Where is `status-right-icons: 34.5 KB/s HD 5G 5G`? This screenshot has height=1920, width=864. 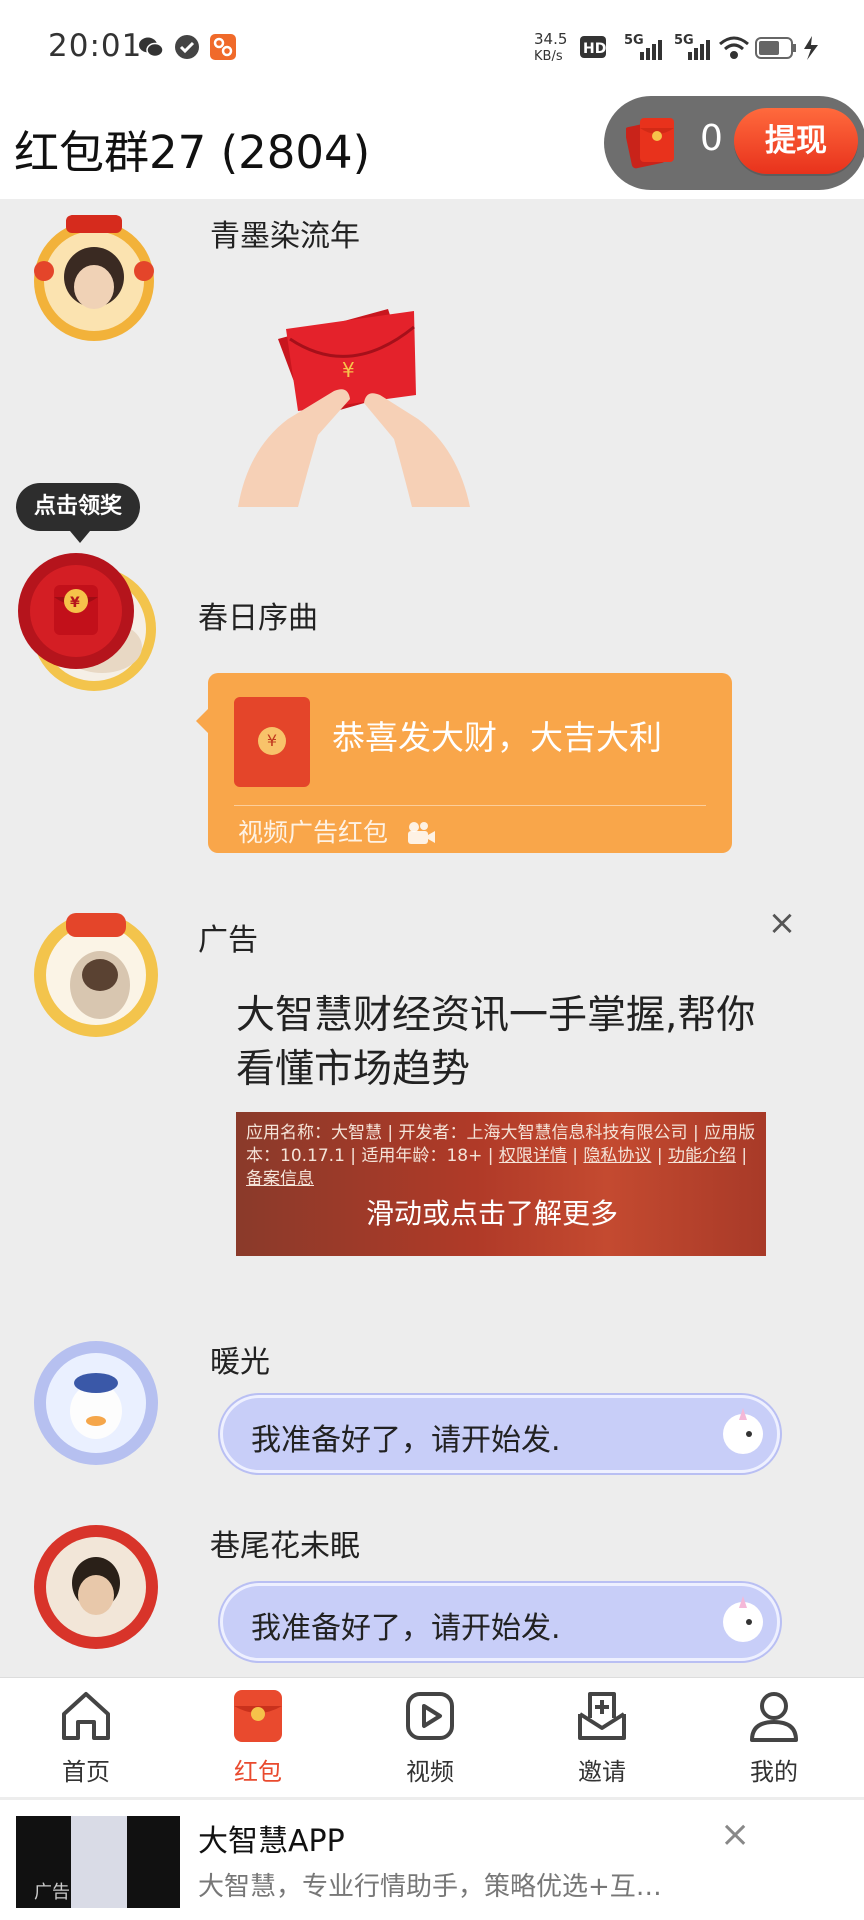 status-right-icons: 34.5 KB/s HD 5G 5G is located at coordinates (676, 47).